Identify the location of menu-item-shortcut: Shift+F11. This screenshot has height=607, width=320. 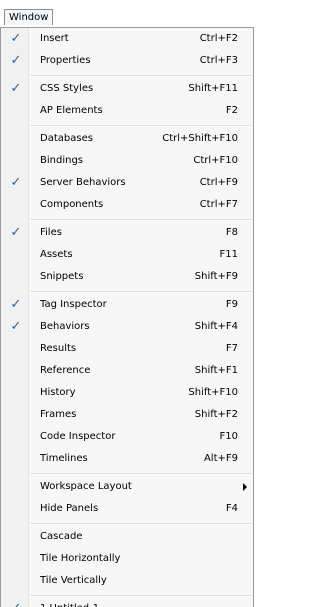
(213, 88).